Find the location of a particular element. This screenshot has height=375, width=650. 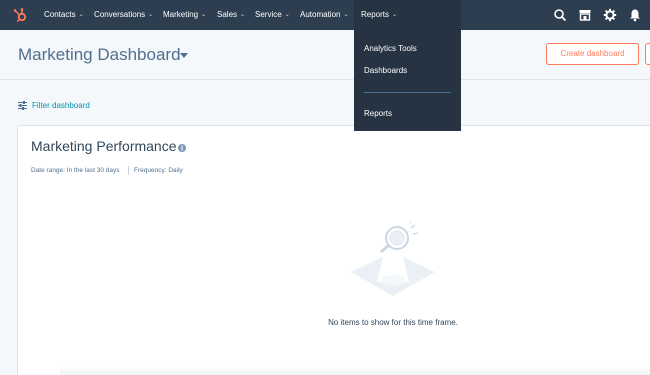

nav-reports: Reports ⌄ is located at coordinates (407, 15).